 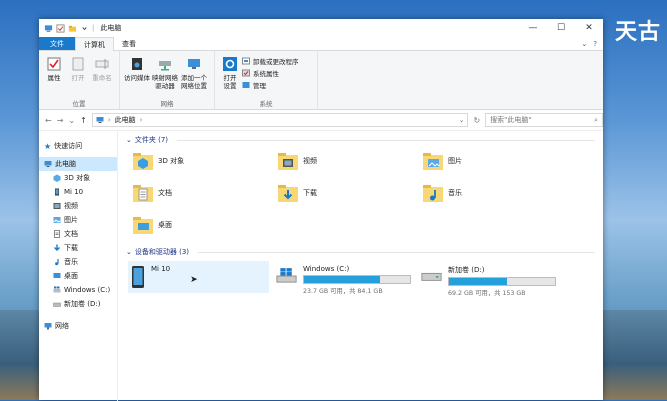 What do you see at coordinates (194, 82) in the screenshot?
I see `add-location-label: 添加一个 网络位置` at bounding box center [194, 82].